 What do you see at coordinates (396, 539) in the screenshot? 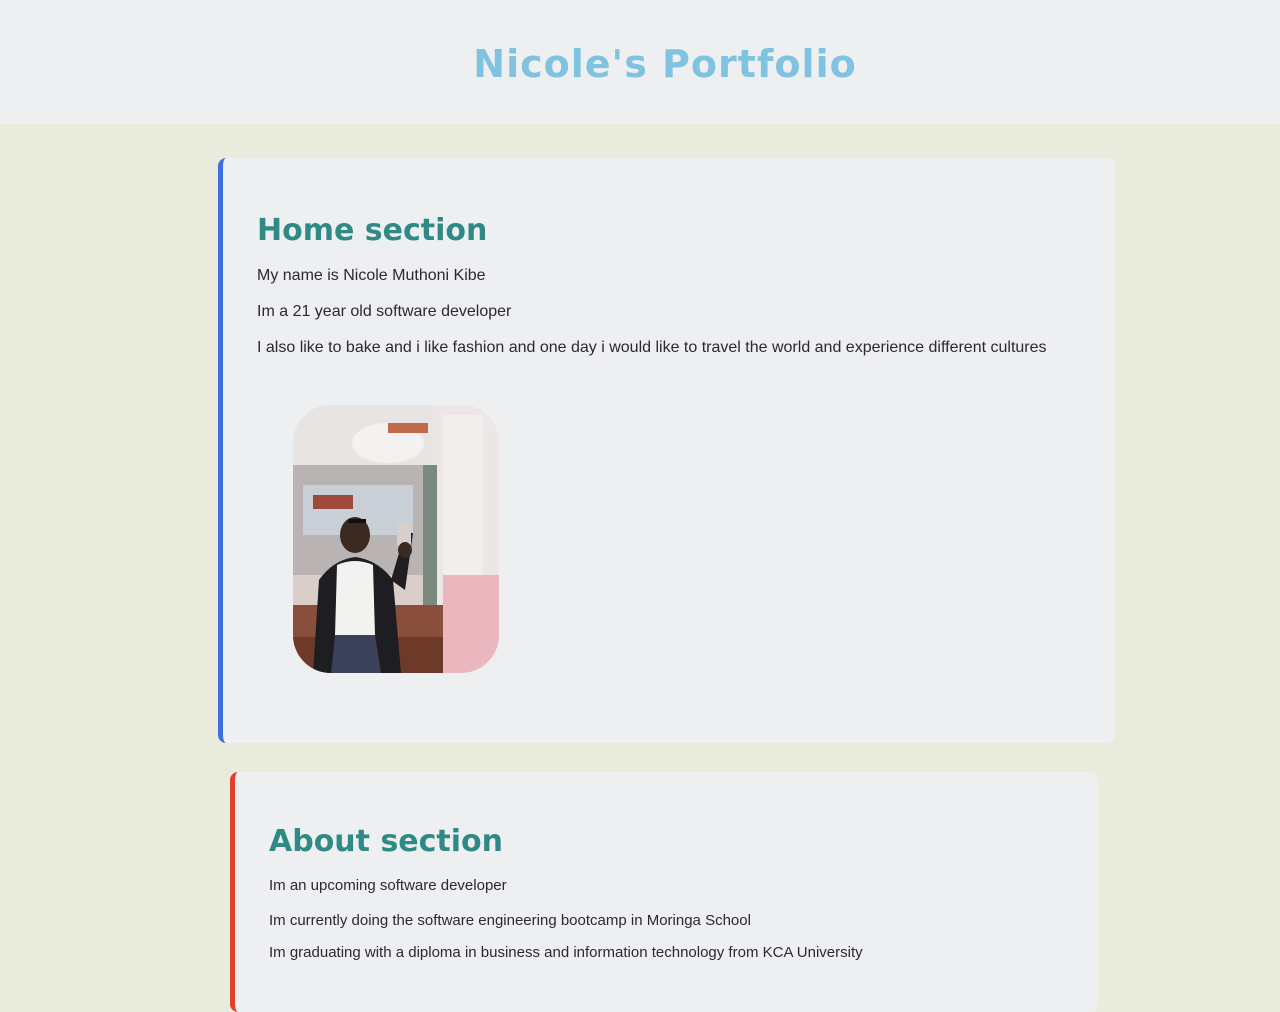
I see `profile-photo` at bounding box center [396, 539].